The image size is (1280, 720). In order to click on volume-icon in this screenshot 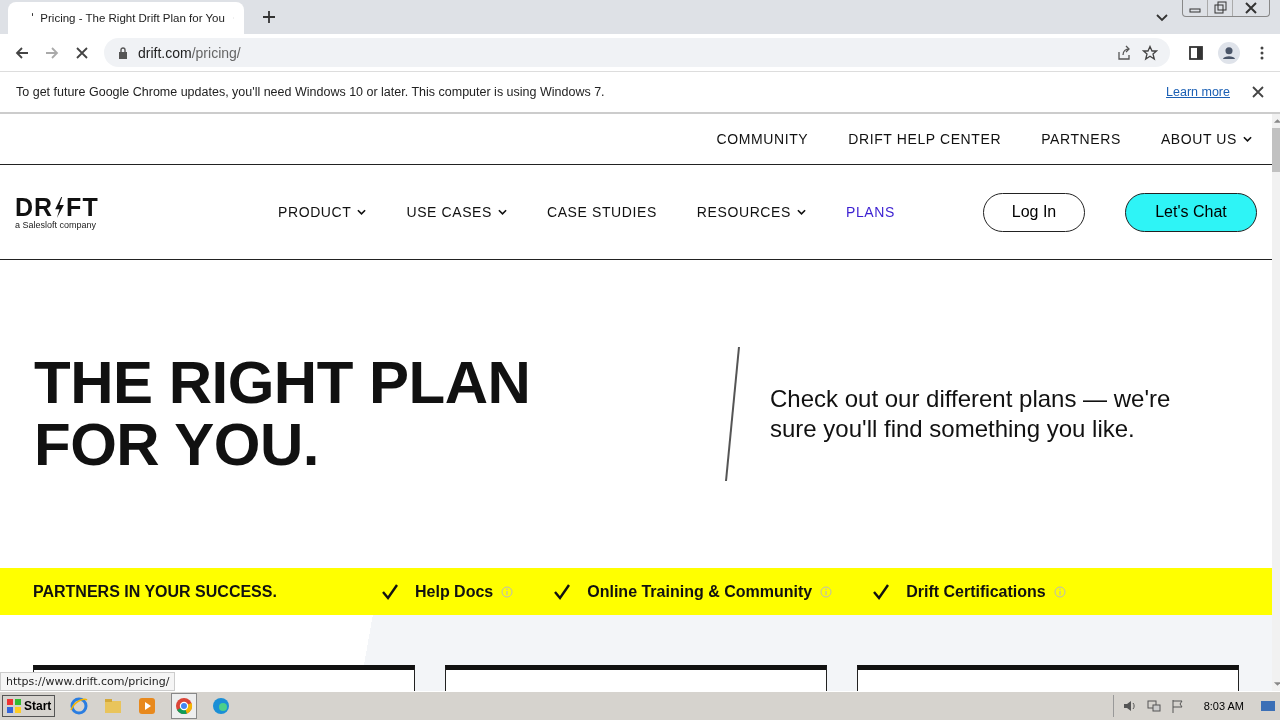, I will do `click(1129, 706)`.